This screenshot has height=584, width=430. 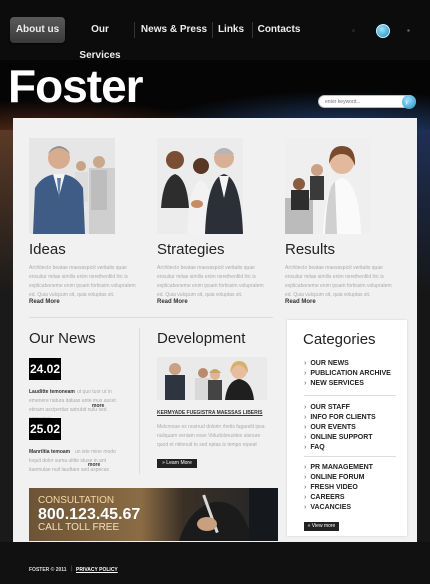 What do you see at coordinates (79, 527) in the screenshot?
I see `consultation-toll-free: CALL TOLL FREE` at bounding box center [79, 527].